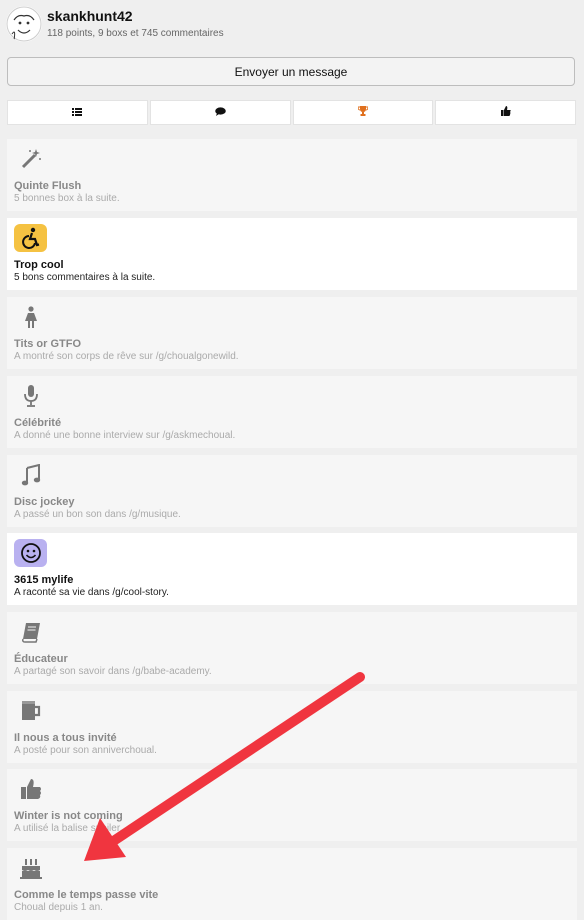  Describe the element at coordinates (30, 238) in the screenshot. I see `wheelchair-icon` at that location.